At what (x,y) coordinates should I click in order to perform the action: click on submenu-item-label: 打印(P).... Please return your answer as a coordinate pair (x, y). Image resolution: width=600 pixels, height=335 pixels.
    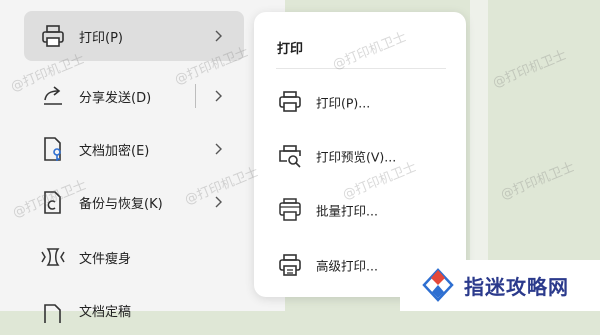
    Looking at the image, I should click on (343, 103).